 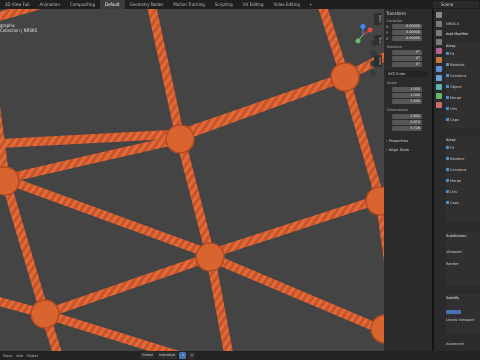 What do you see at coordinates (447, 4) in the screenshot?
I see `scene-label: Scene` at bounding box center [447, 4].